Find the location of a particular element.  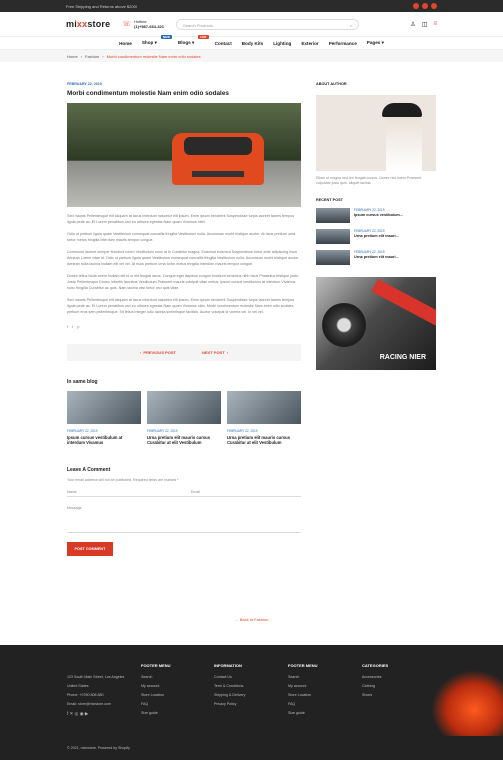

comment-heading: Leave A Comment is located at coordinates (89, 470).